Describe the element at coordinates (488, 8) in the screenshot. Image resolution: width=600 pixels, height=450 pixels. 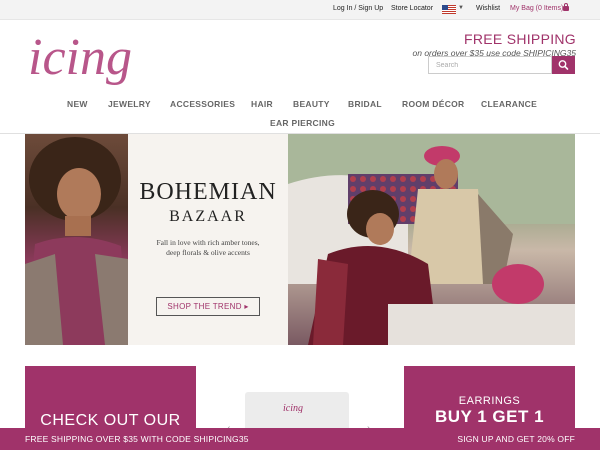
I see `wishlist-link: Wishlist` at that location.